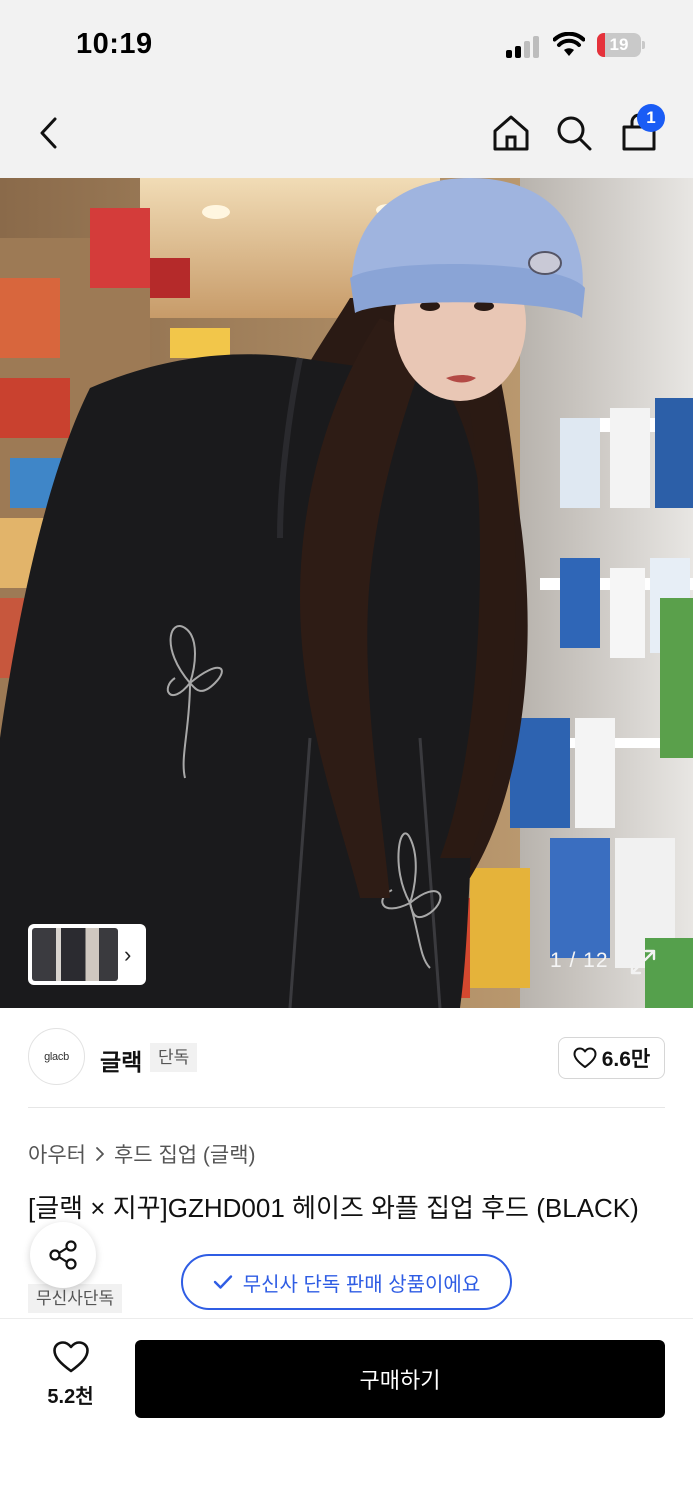 The width and height of the screenshot is (693, 1500). I want to click on home-button, so click(511, 133).